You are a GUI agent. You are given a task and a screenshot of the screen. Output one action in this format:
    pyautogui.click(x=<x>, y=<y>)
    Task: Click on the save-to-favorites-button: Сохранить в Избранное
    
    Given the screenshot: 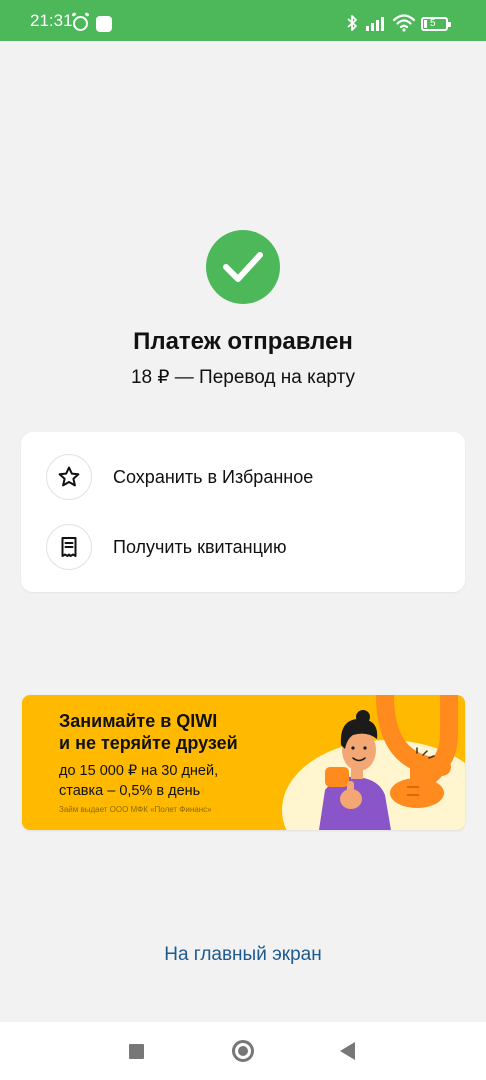 What is the action you would take?
    pyautogui.click(x=243, y=480)
    